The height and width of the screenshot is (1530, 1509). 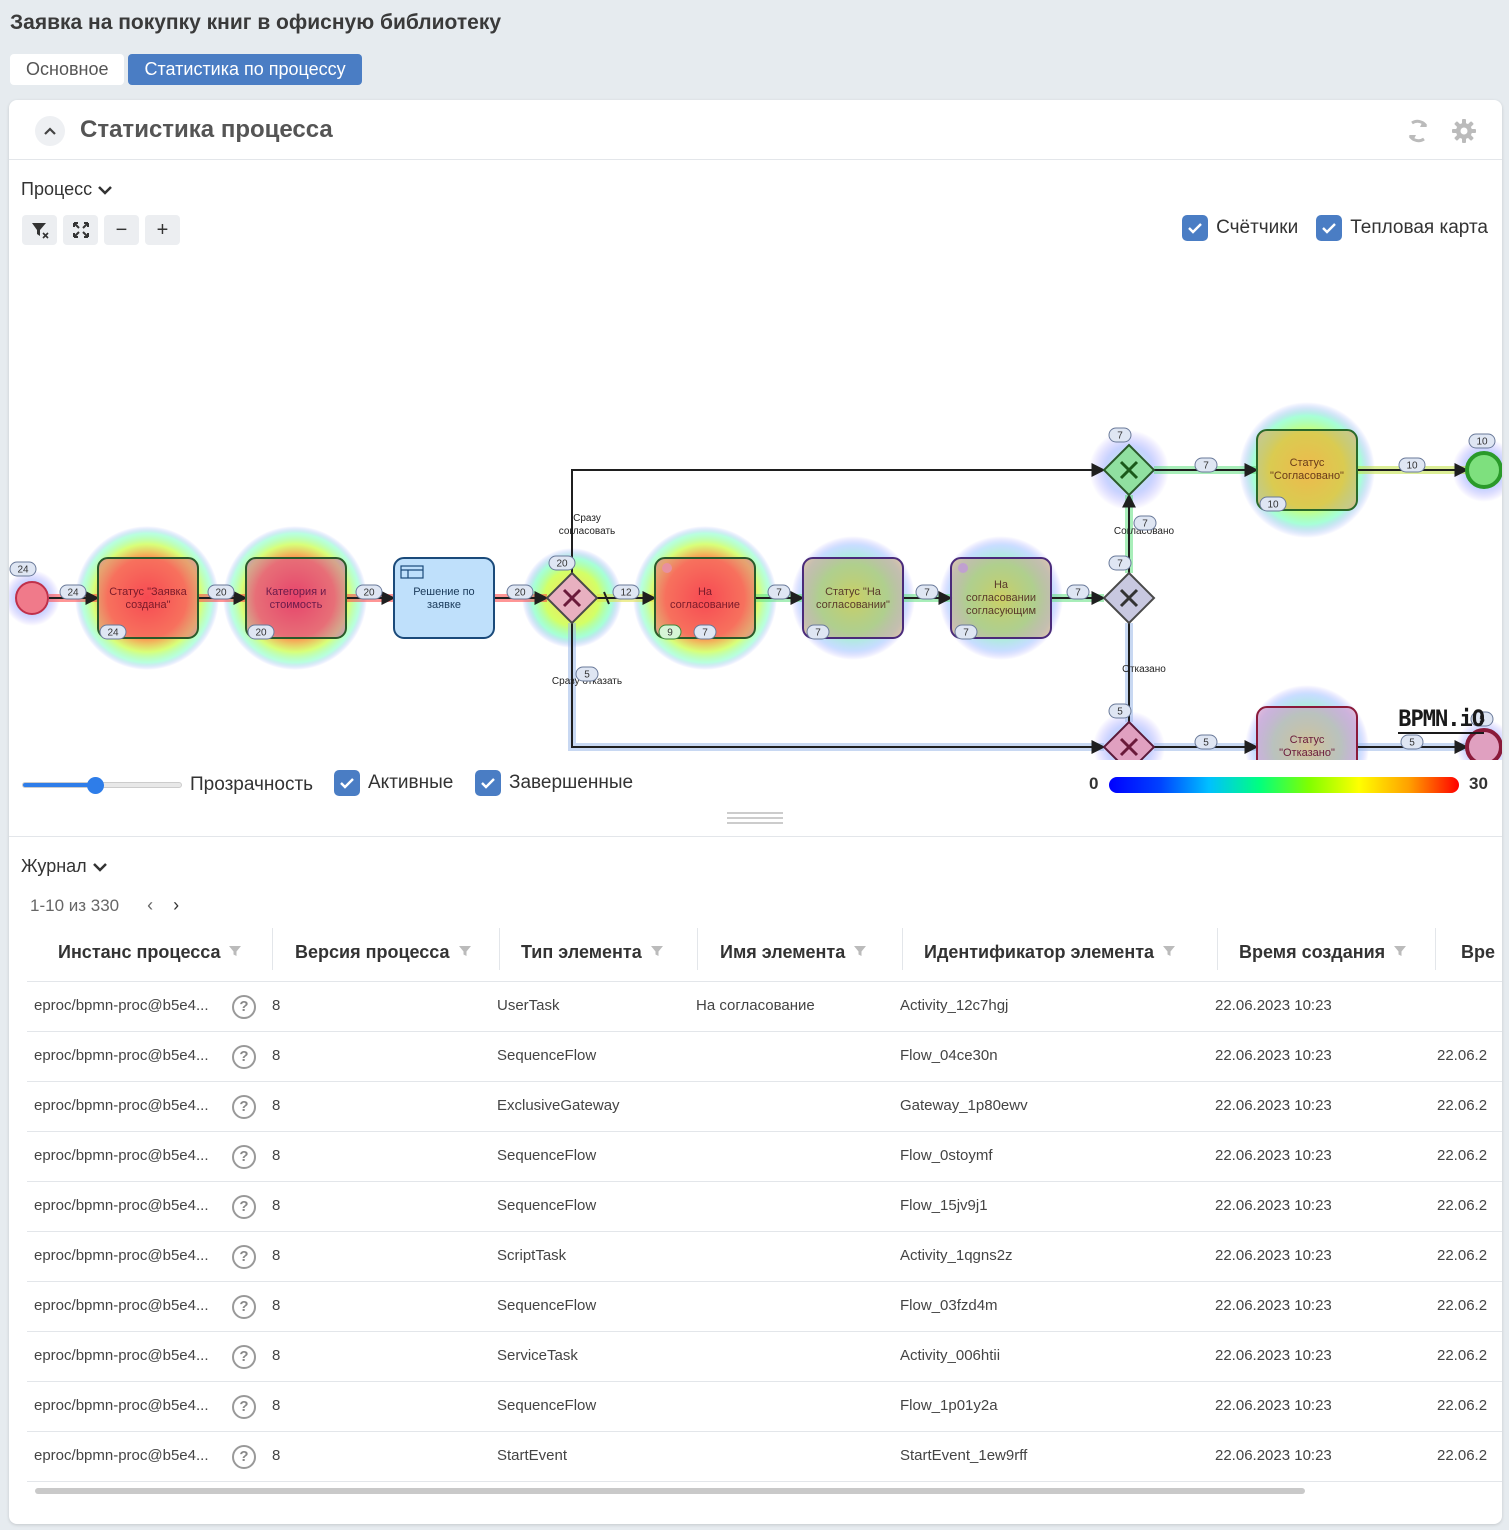 What do you see at coordinates (954, 1005) in the screenshot?
I see `cell-id: Activity_12c7hgj` at bounding box center [954, 1005].